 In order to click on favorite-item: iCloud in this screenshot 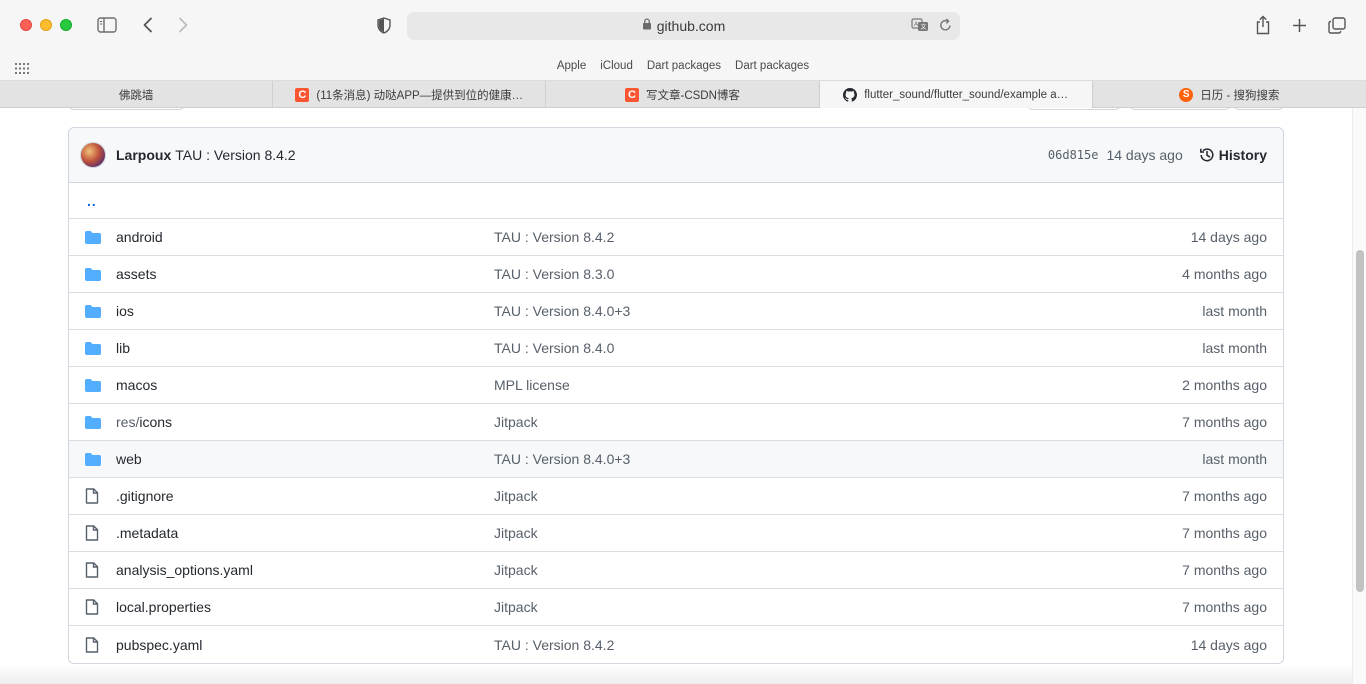, I will do `click(616, 66)`.